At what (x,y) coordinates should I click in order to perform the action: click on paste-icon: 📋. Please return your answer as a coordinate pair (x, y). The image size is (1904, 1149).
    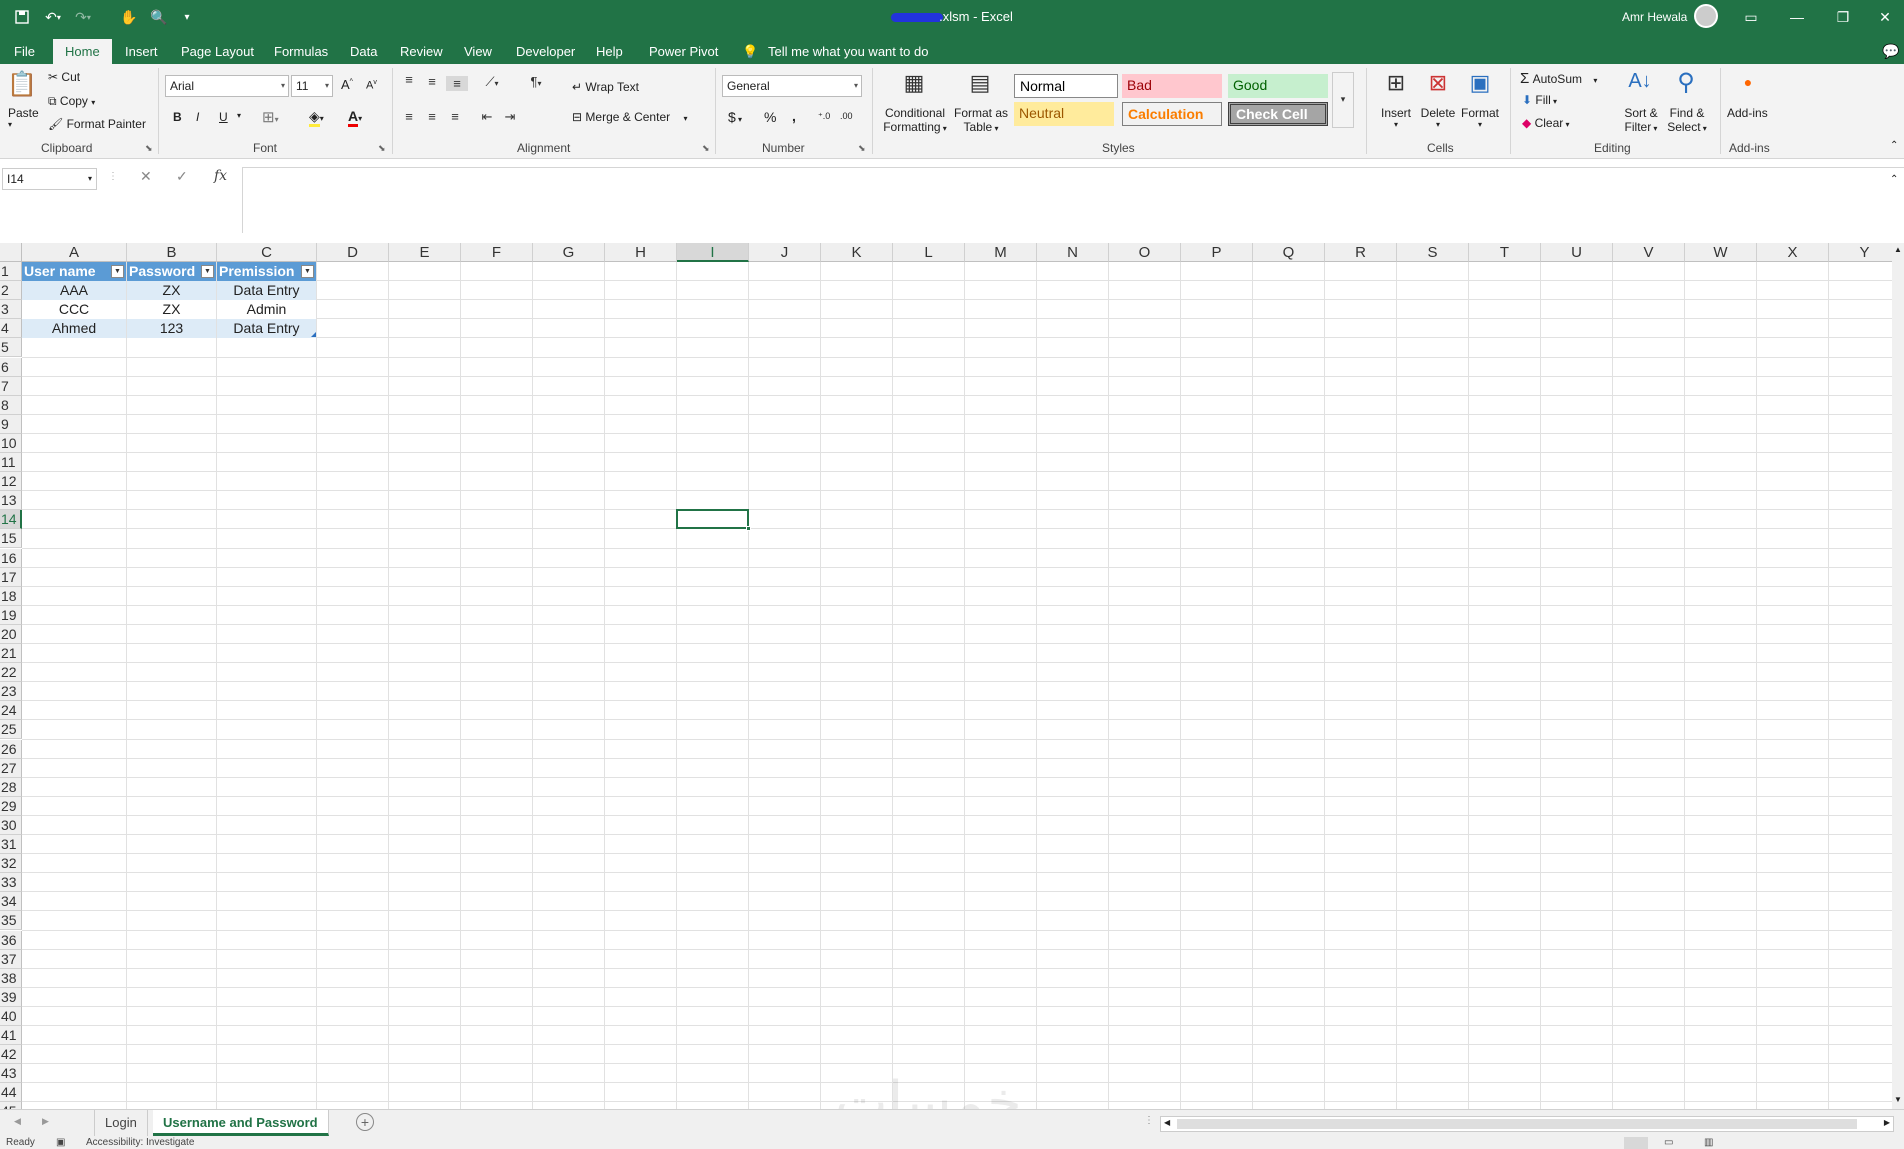
    Looking at the image, I should click on (22, 84).